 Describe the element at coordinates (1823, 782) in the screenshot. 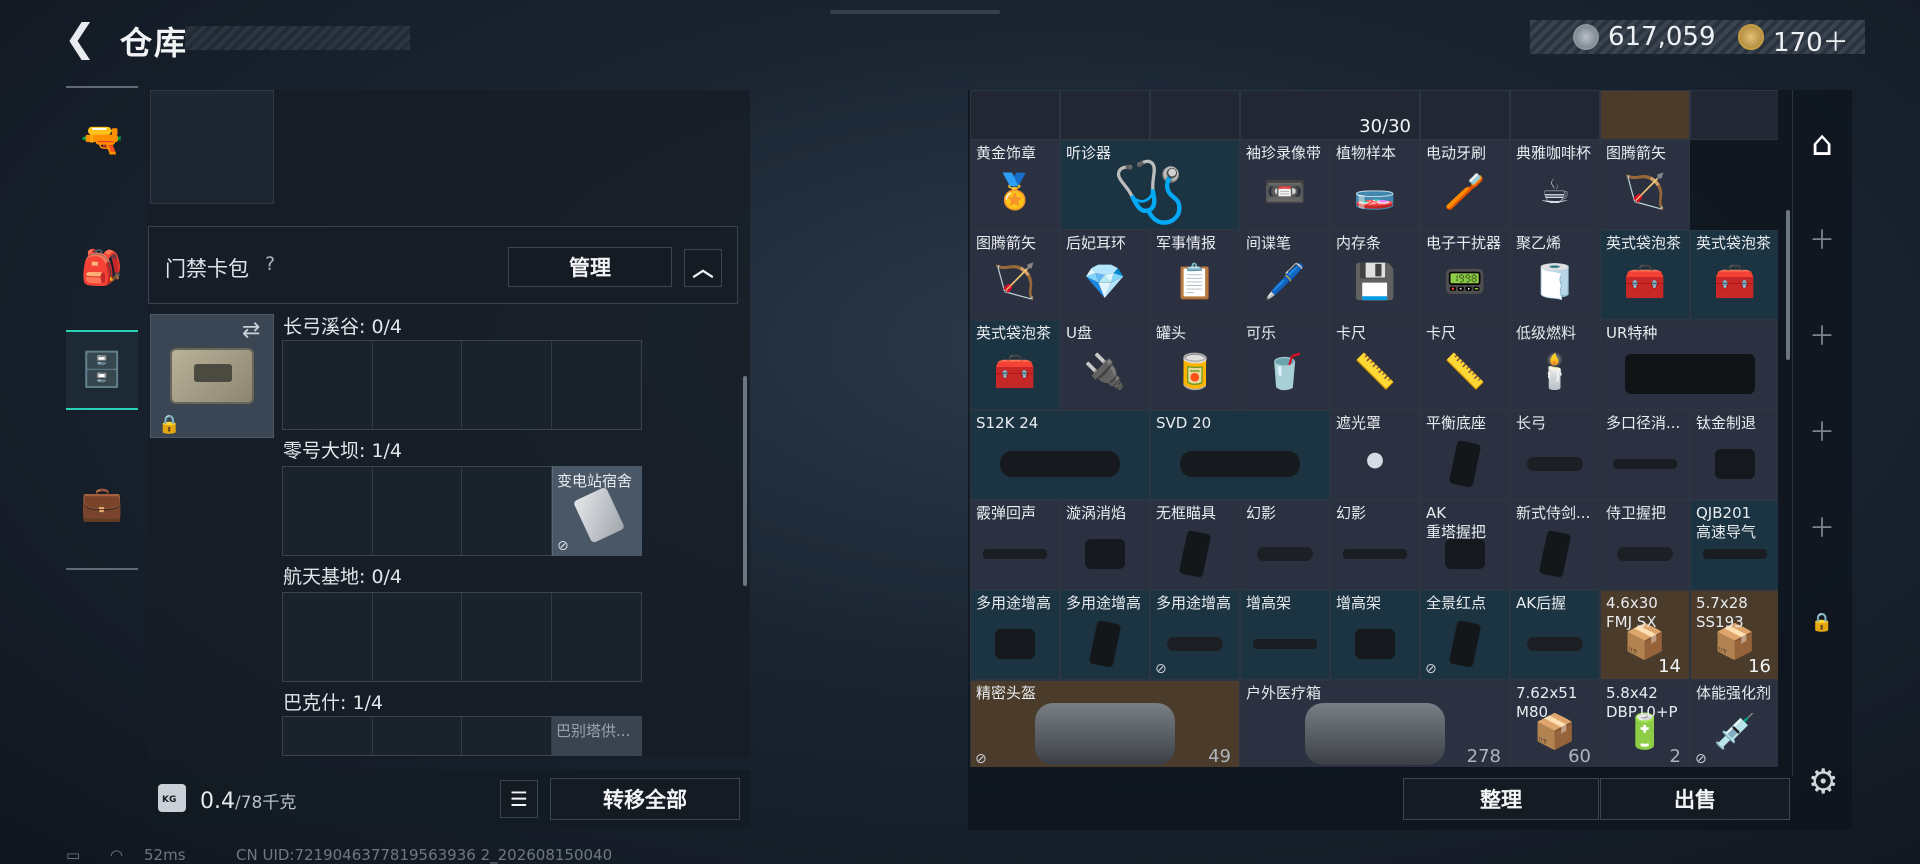

I see `gear-icon: ⚙` at that location.